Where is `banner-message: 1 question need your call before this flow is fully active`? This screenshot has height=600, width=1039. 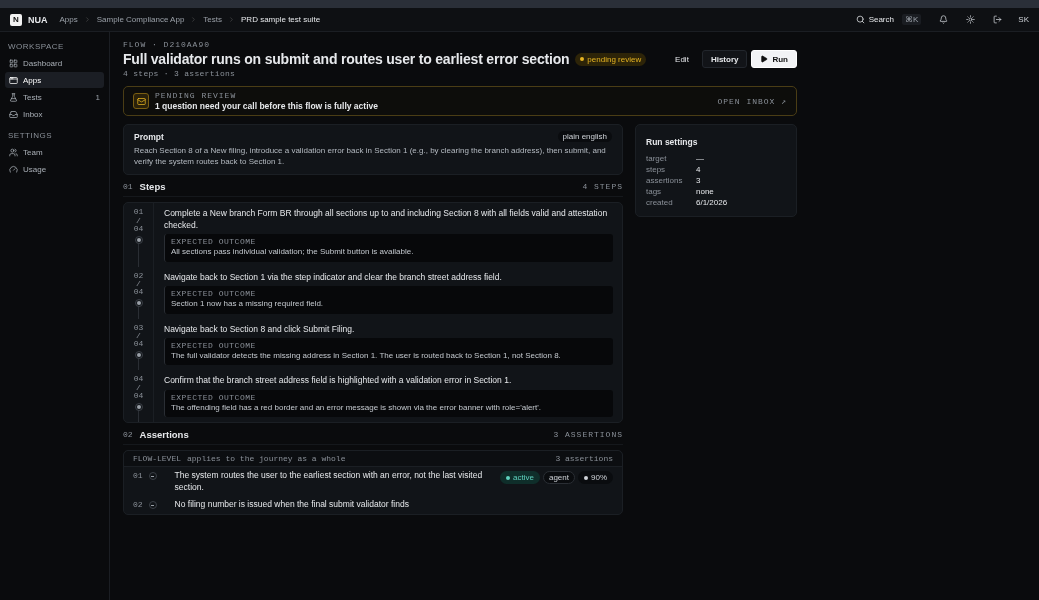
banner-message: 1 question need your call before this flow is fully active is located at coordinates (267, 106).